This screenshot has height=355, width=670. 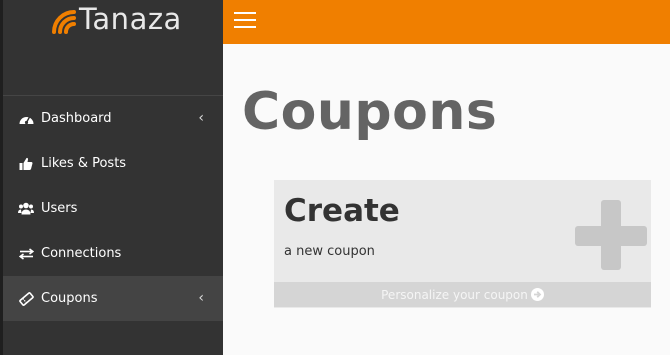 I want to click on brand-logo: Tanaza, so click(x=113, y=22).